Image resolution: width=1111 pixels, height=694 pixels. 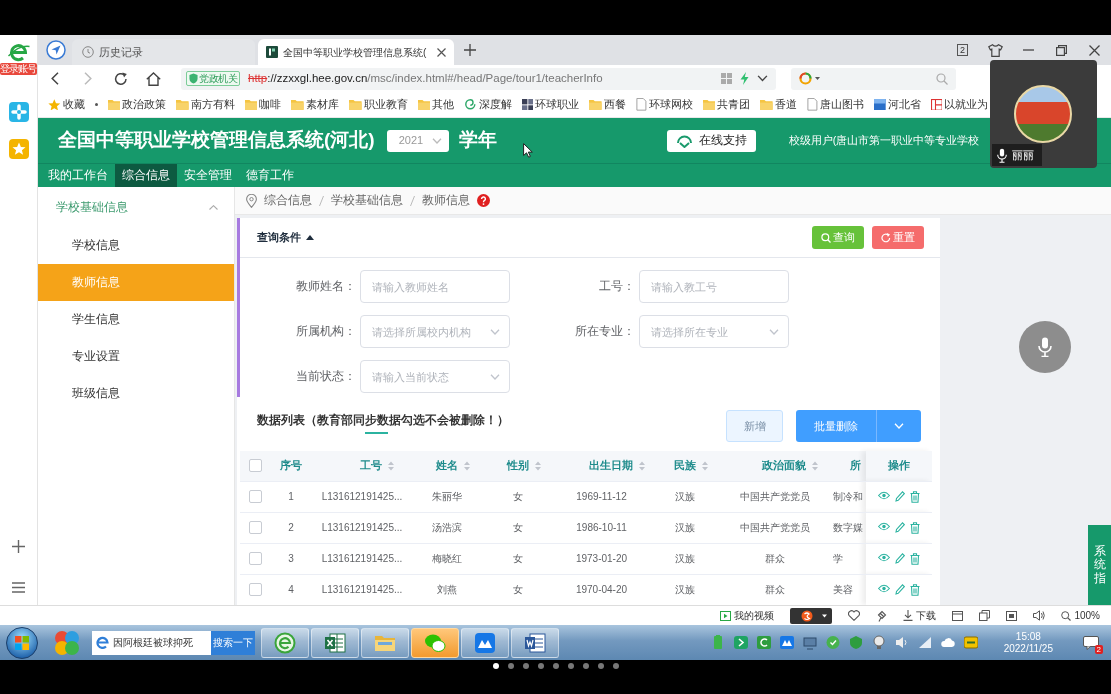 What do you see at coordinates (22, 642) in the screenshot?
I see `start-button` at bounding box center [22, 642].